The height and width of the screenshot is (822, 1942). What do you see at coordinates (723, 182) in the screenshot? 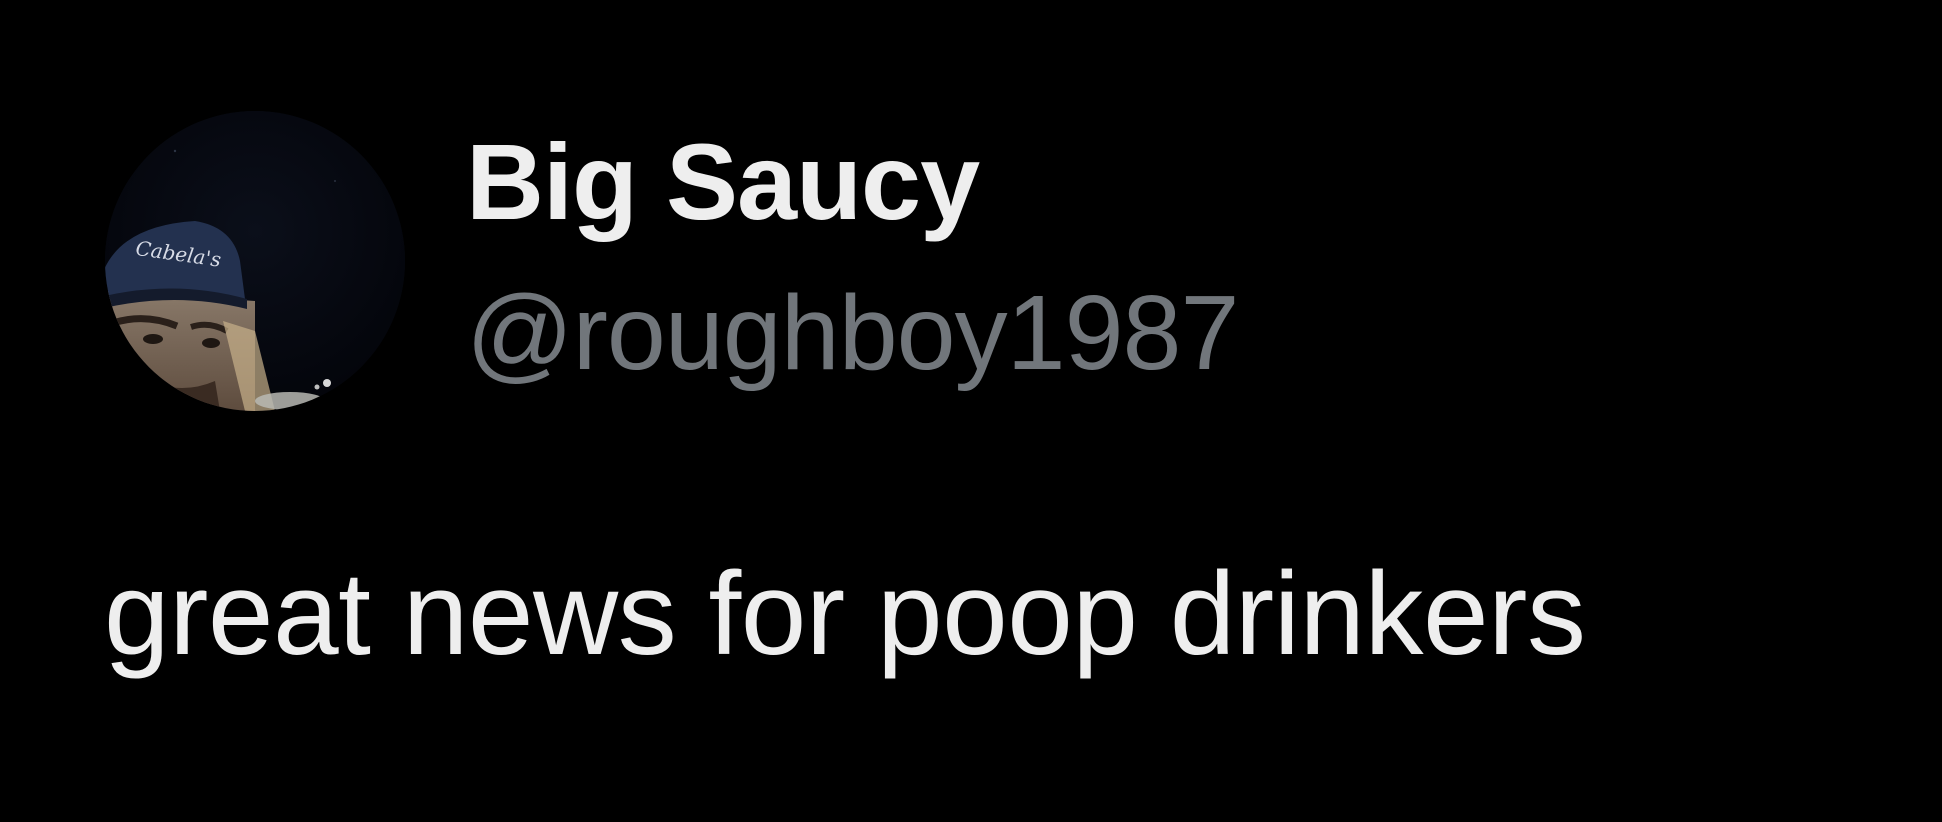
I see `display-name: Big Saucy` at bounding box center [723, 182].